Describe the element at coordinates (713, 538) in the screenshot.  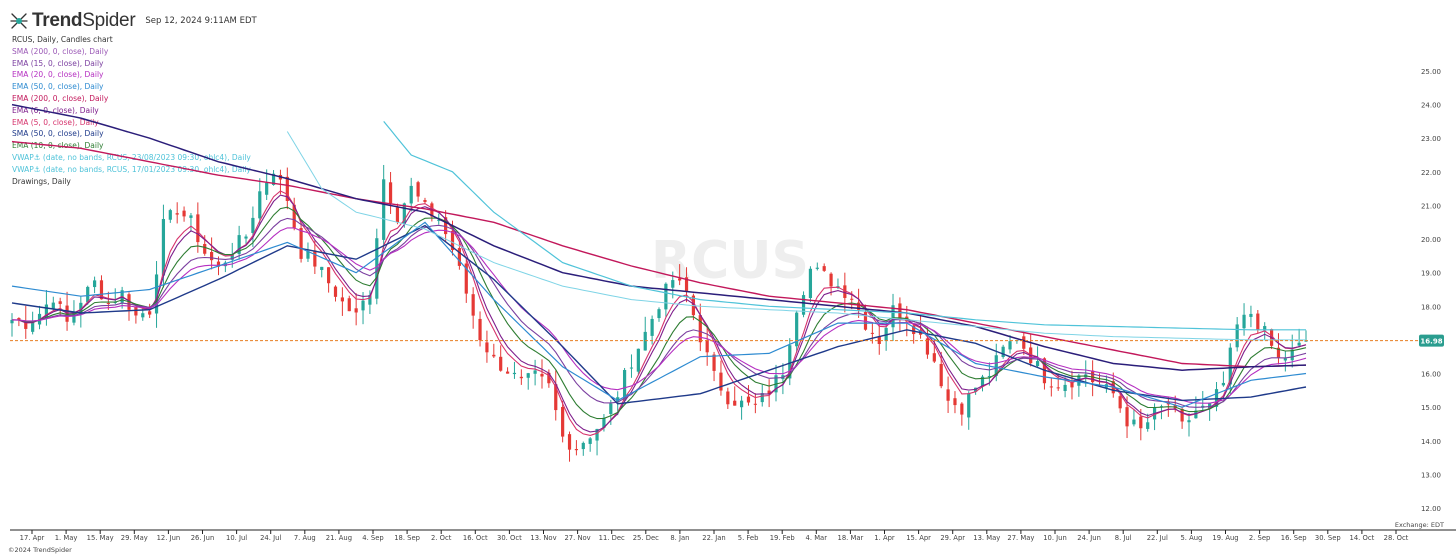
I see `x-tick-label: 22. Jan` at that location.